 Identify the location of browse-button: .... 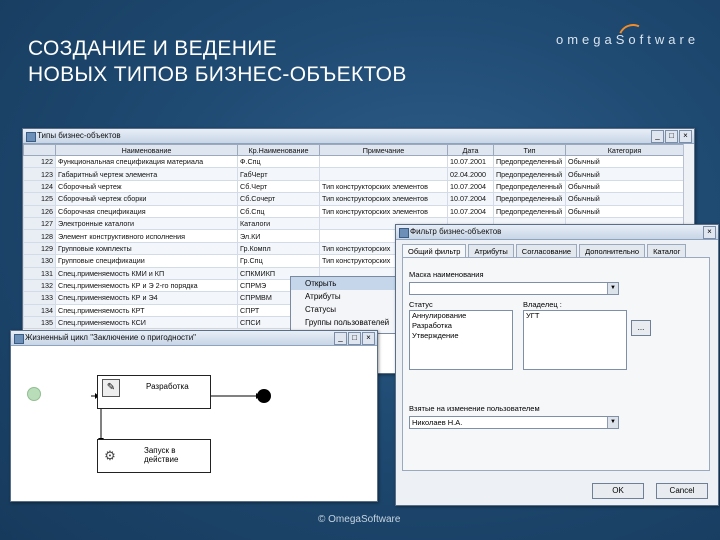
(641, 328).